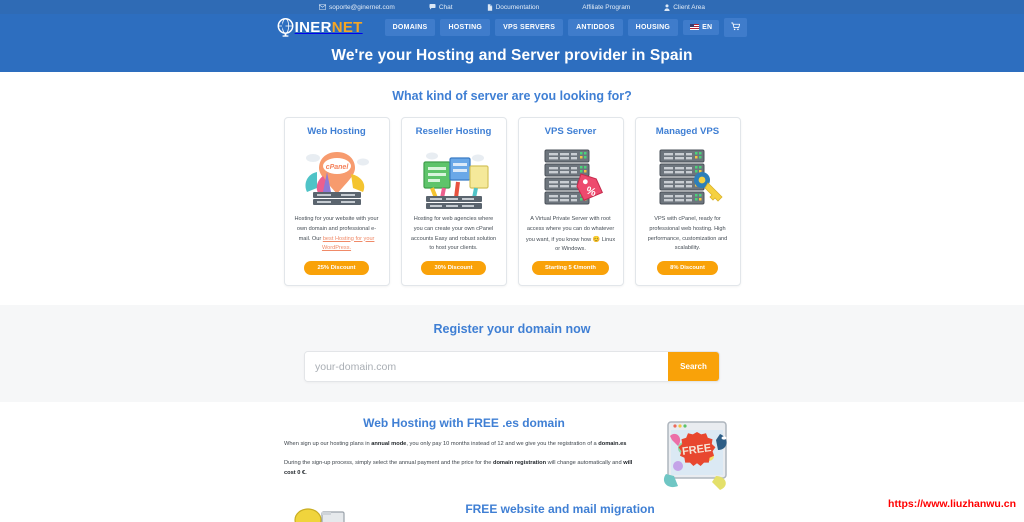 The image size is (1024, 522). I want to click on user-icon, so click(667, 7).